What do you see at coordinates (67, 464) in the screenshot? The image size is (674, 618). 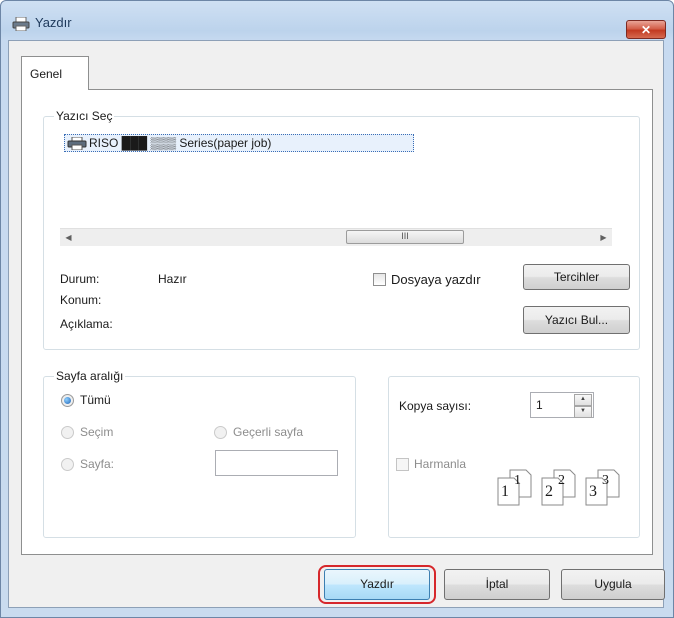 I see `pages-radio` at bounding box center [67, 464].